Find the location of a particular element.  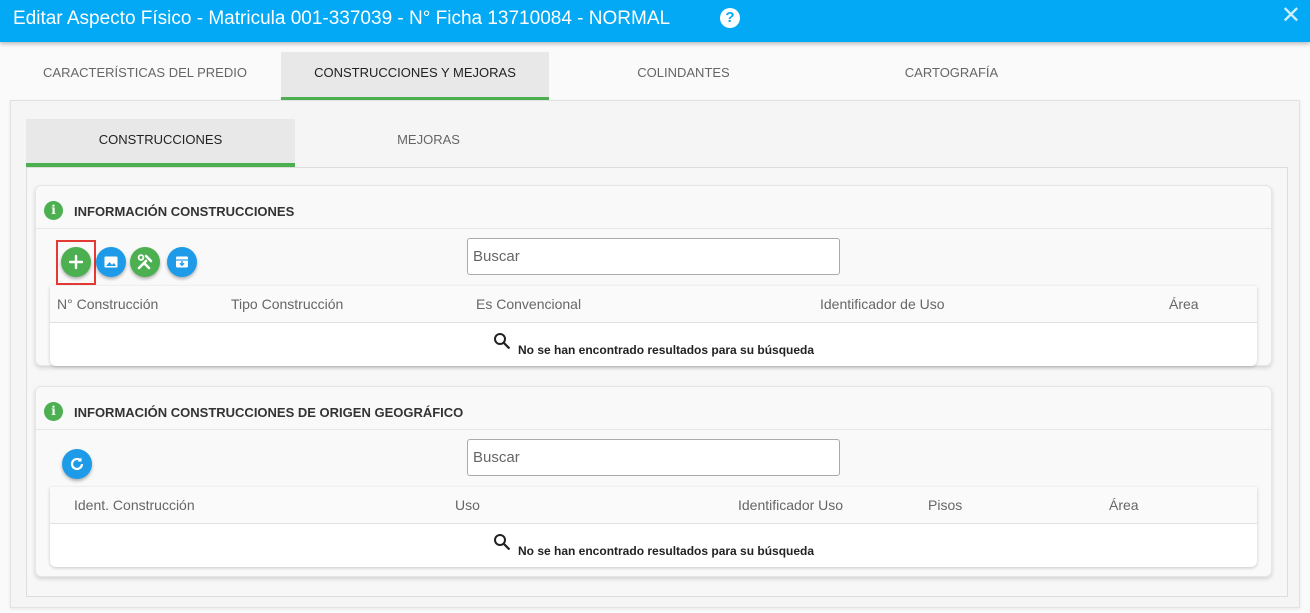

add-construccion-button is located at coordinates (76, 262).